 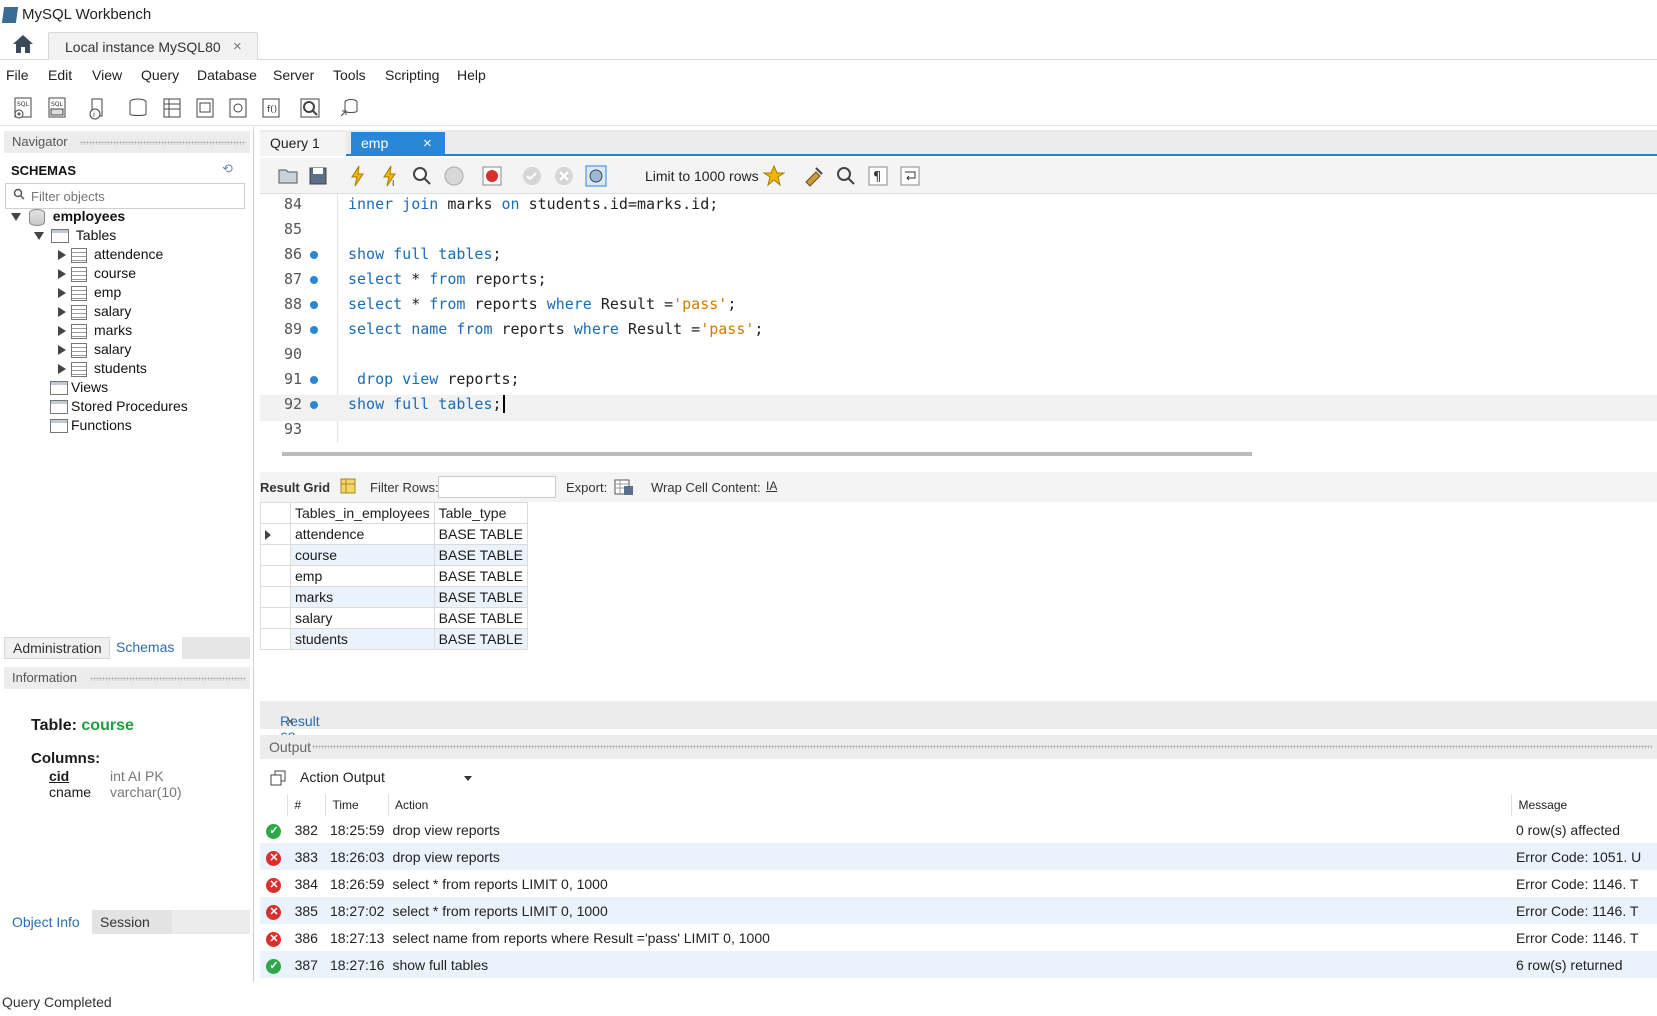 I want to click on views-folder: Views, so click(x=79, y=388).